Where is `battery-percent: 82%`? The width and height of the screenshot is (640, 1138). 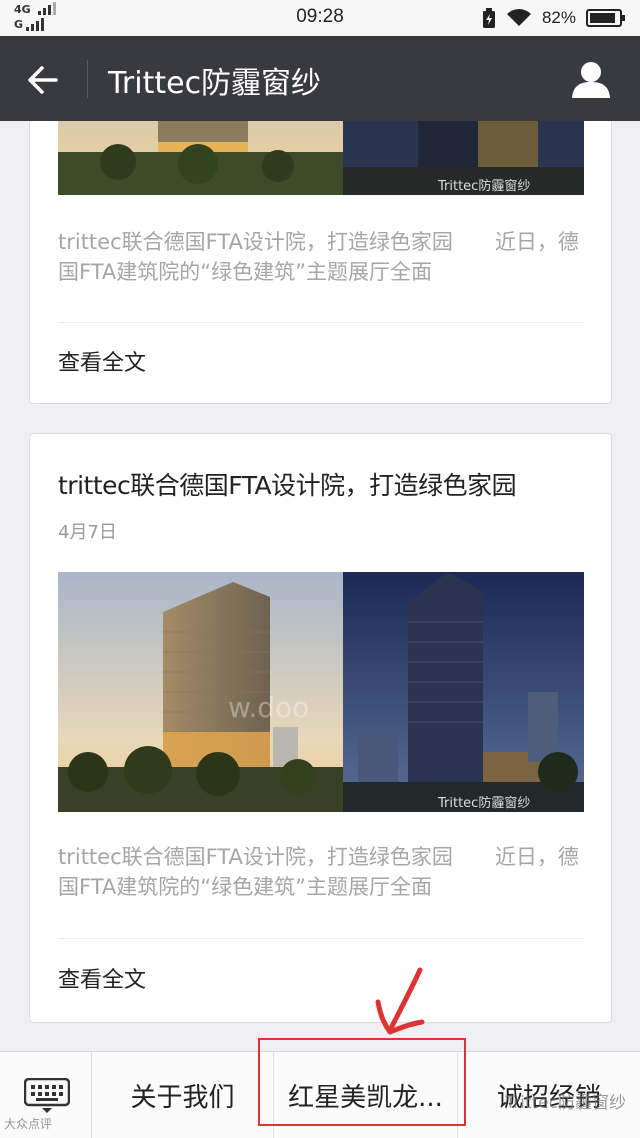
battery-percent: 82% is located at coordinates (558, 17).